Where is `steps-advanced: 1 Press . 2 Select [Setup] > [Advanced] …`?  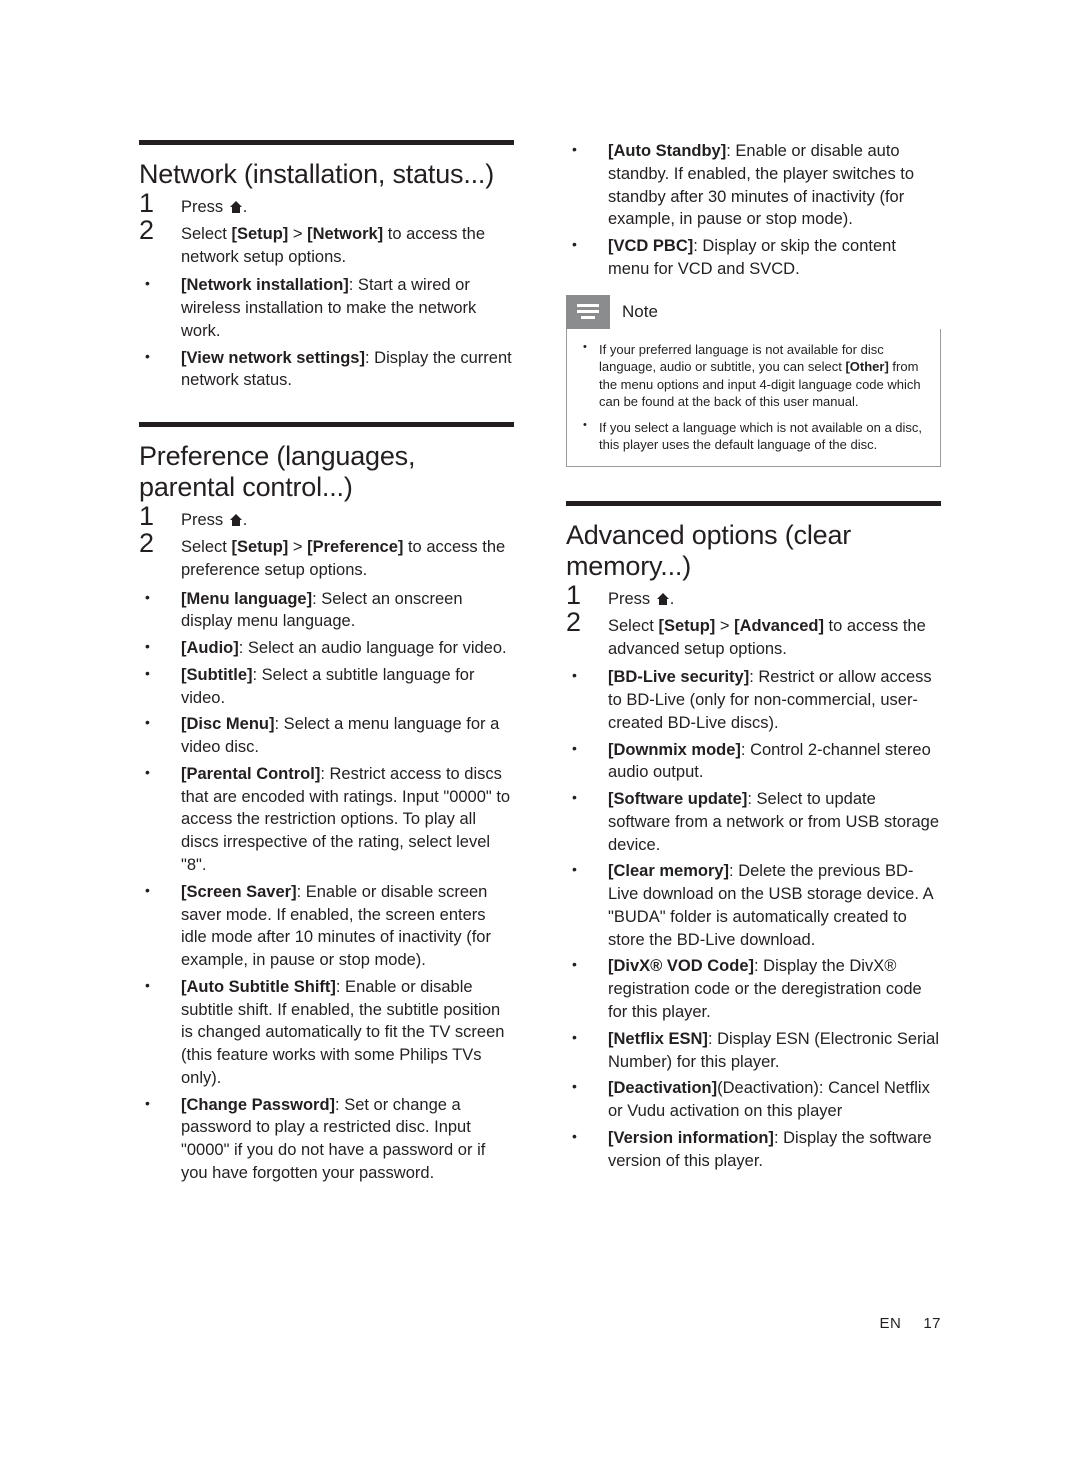
steps-advanced: 1 Press . 2 Select [Setup] > [Advanced] … is located at coordinates (753, 621).